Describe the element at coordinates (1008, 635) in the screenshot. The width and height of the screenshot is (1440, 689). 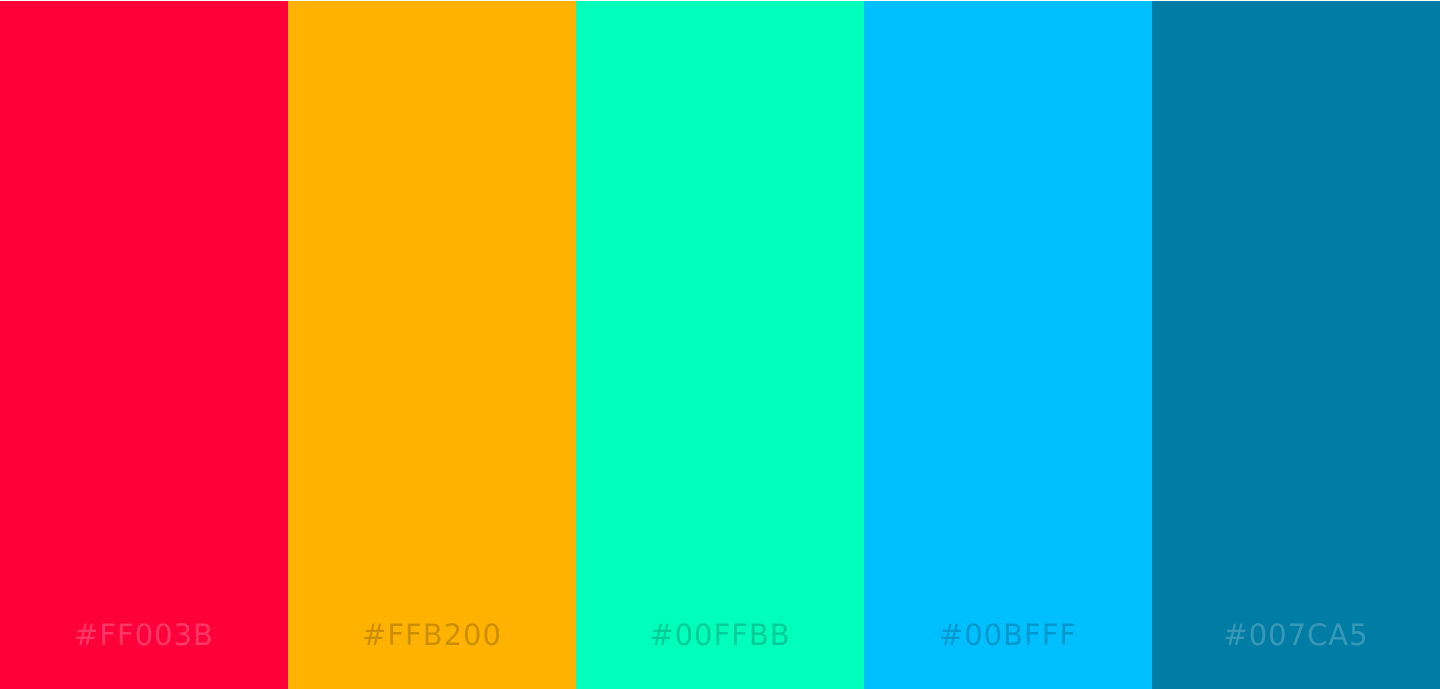
I see `swatch-hex-label: #00BFFF` at that location.